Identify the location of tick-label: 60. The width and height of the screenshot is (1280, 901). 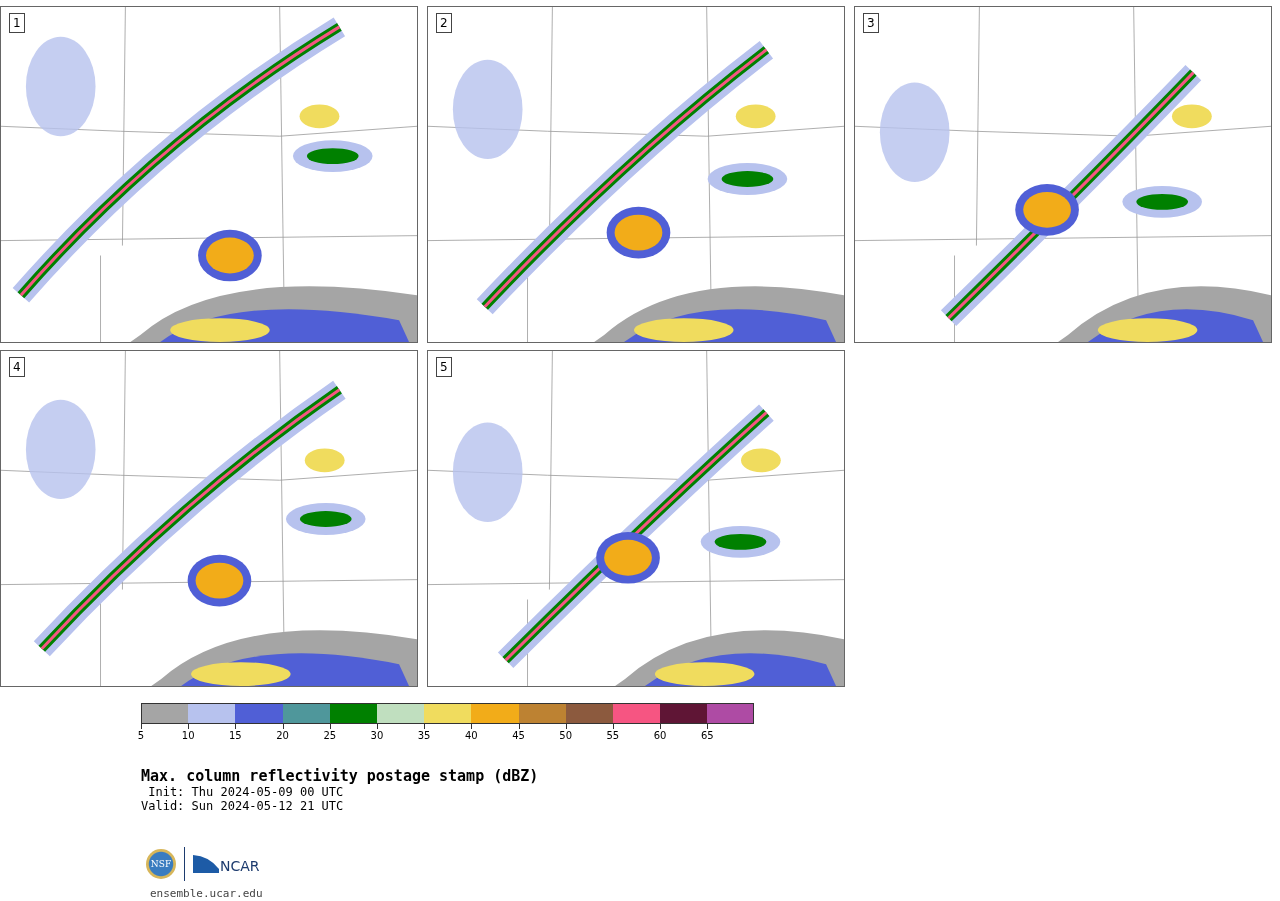
(660, 735).